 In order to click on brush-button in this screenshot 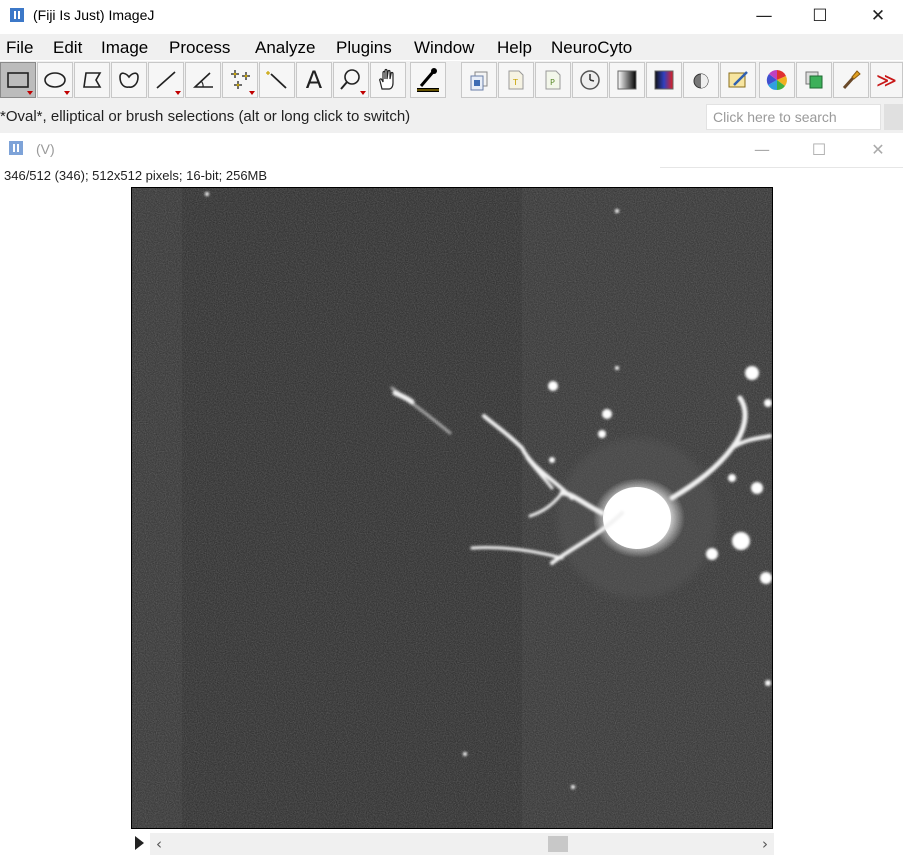, I will do `click(851, 80)`.